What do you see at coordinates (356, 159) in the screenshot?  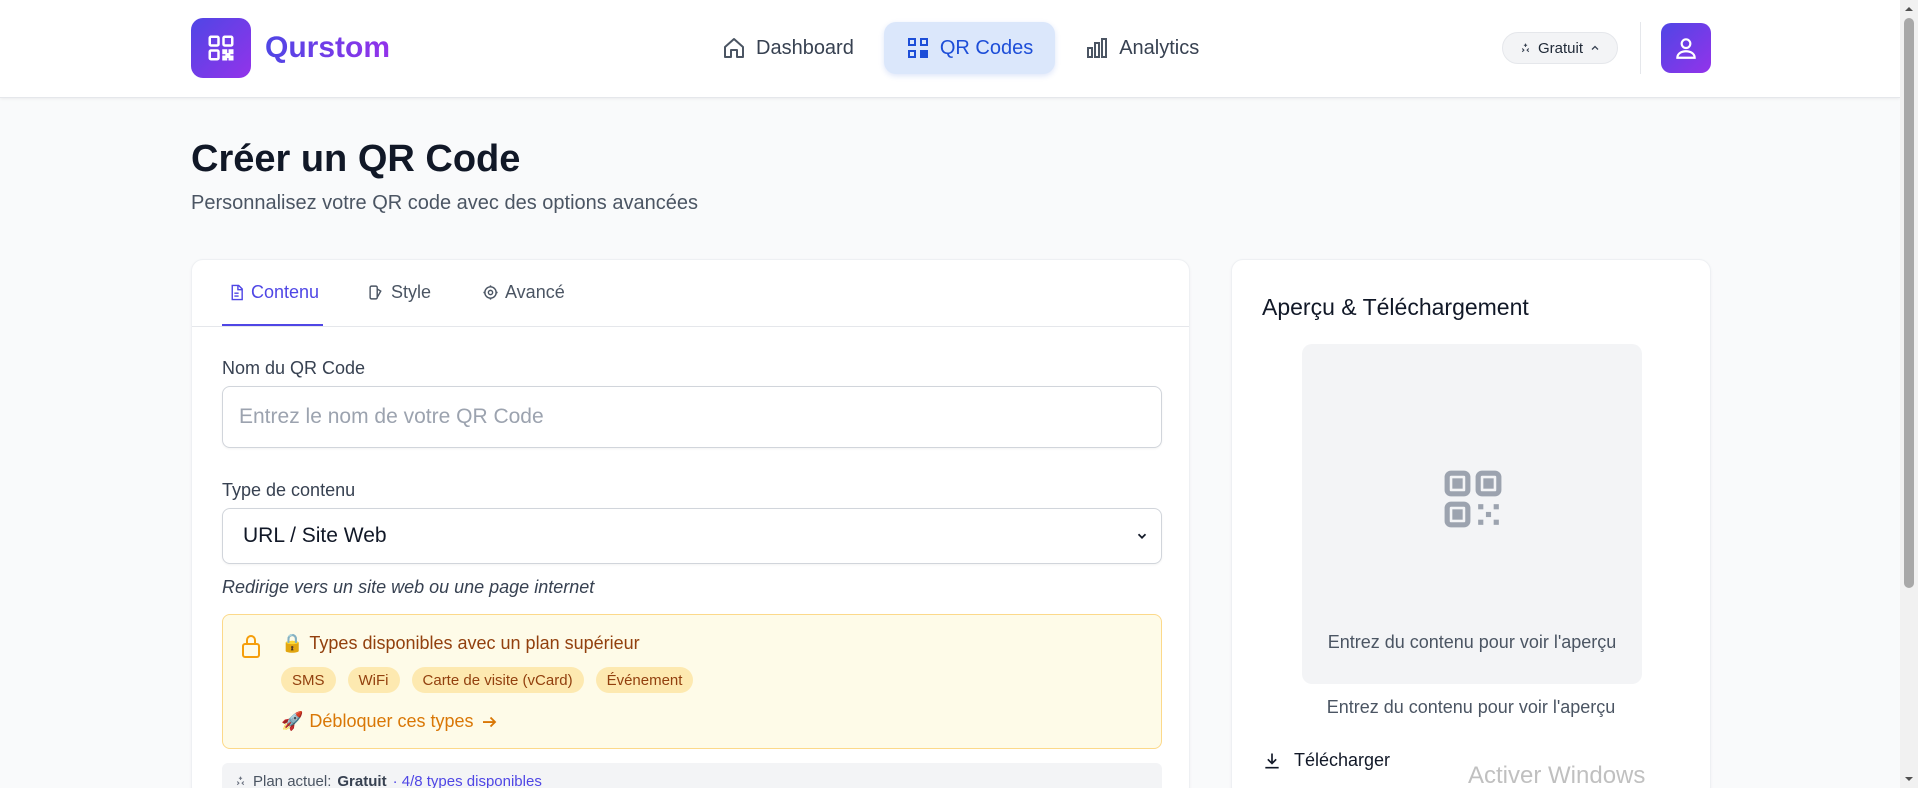 I see `page-title: Créer un QR Code` at bounding box center [356, 159].